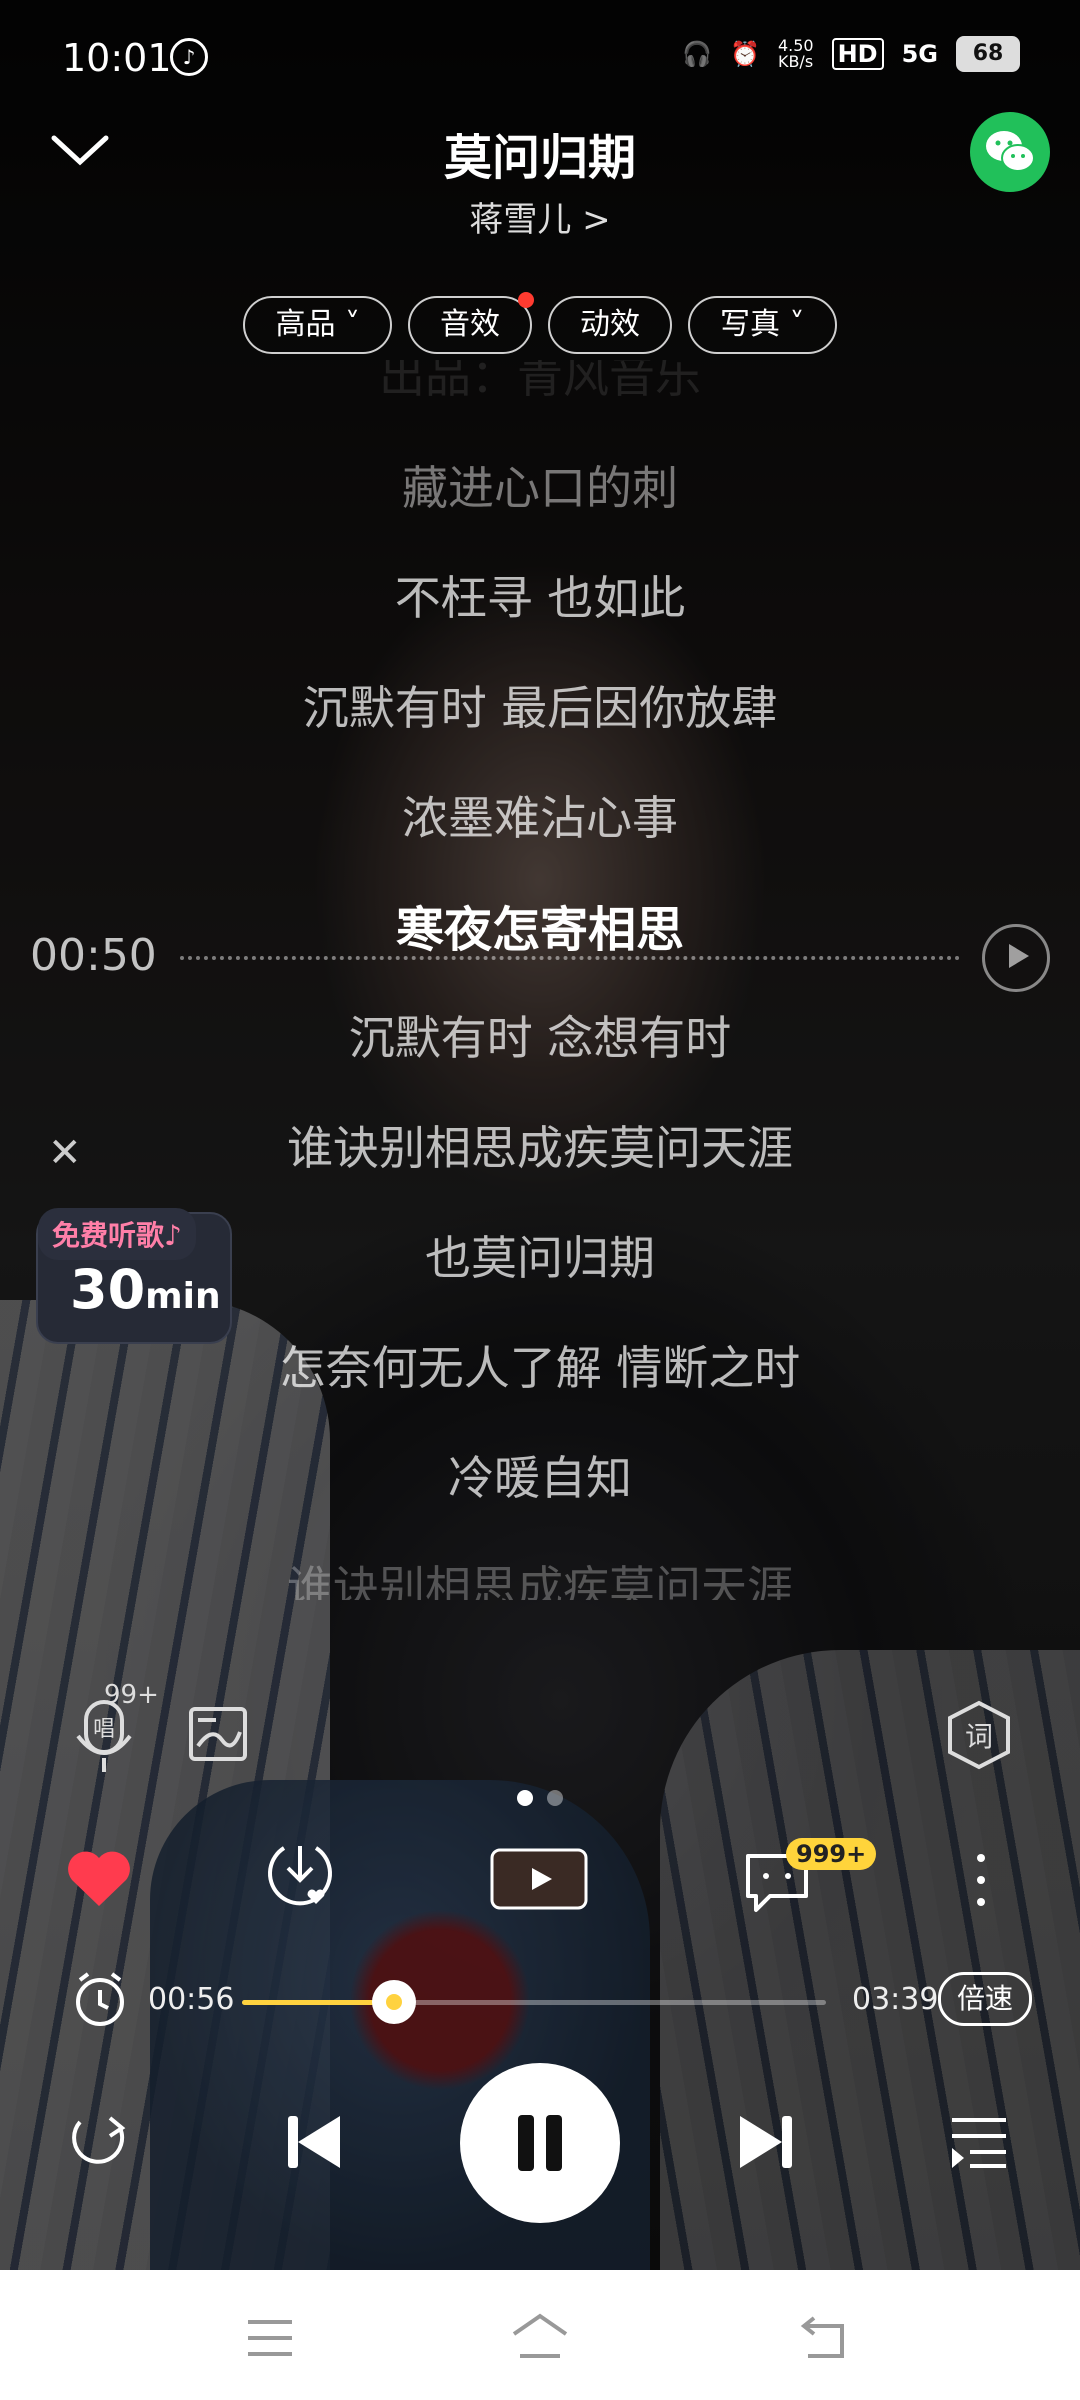 This screenshot has width=1080, height=2400. Describe the element at coordinates (988, 54) in the screenshot. I see `battery-icon: 68` at that location.